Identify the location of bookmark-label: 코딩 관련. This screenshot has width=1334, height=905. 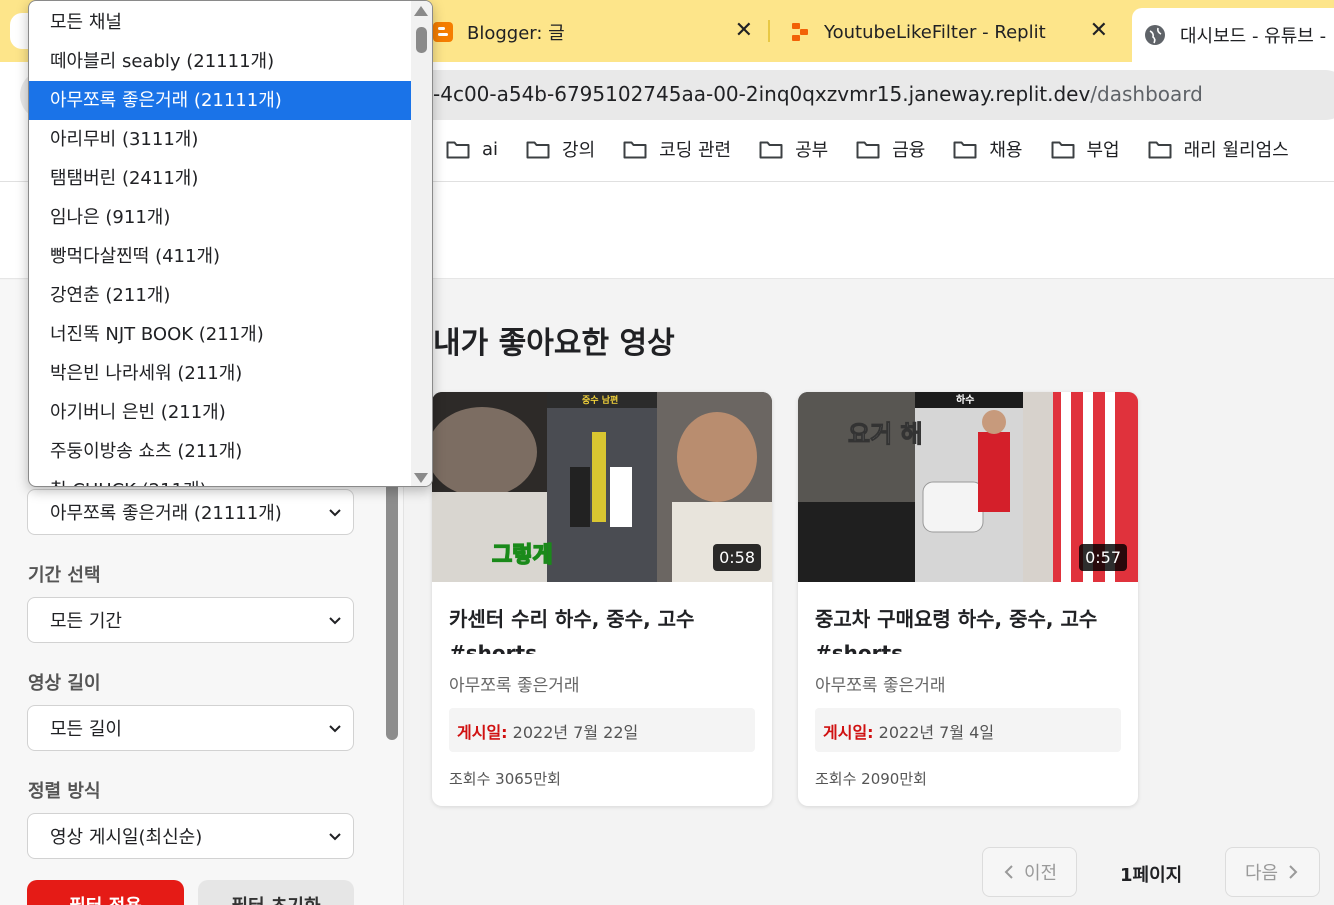
(695, 150).